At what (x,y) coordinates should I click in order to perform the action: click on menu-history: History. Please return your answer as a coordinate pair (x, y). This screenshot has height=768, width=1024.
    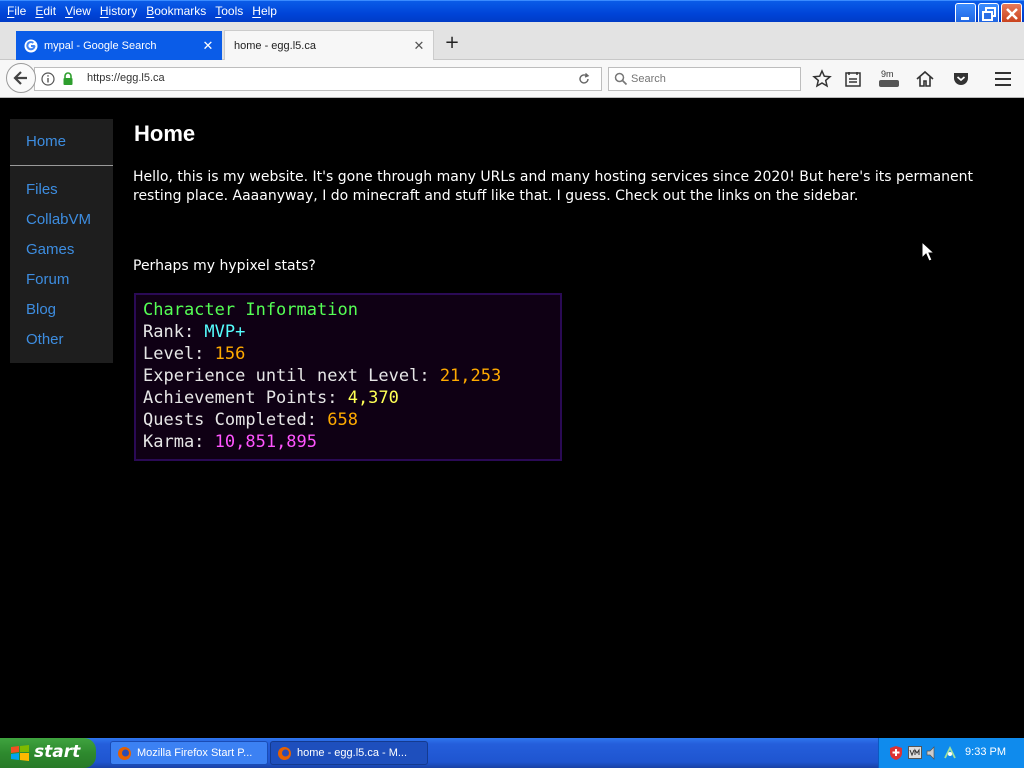
    Looking at the image, I should click on (120, 11).